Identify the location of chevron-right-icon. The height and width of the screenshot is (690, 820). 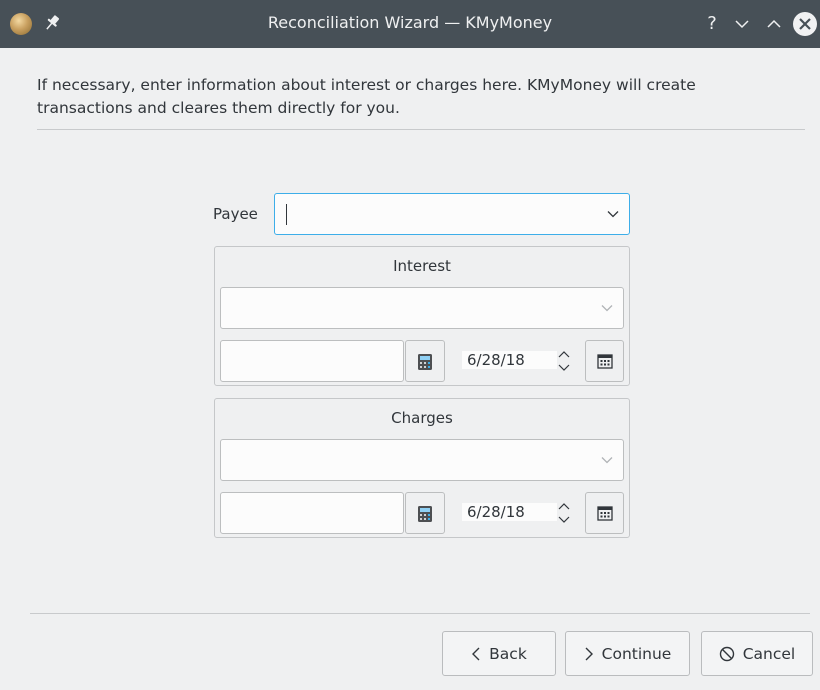
(589, 653).